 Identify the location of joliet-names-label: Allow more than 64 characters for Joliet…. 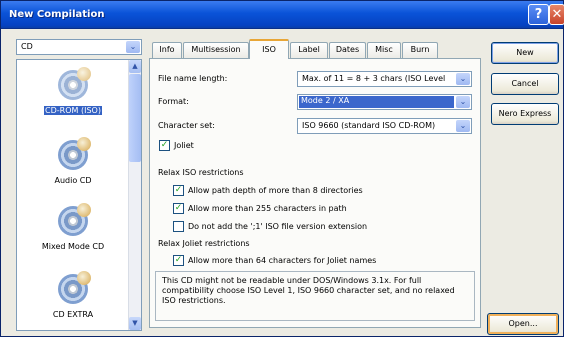
(282, 260).